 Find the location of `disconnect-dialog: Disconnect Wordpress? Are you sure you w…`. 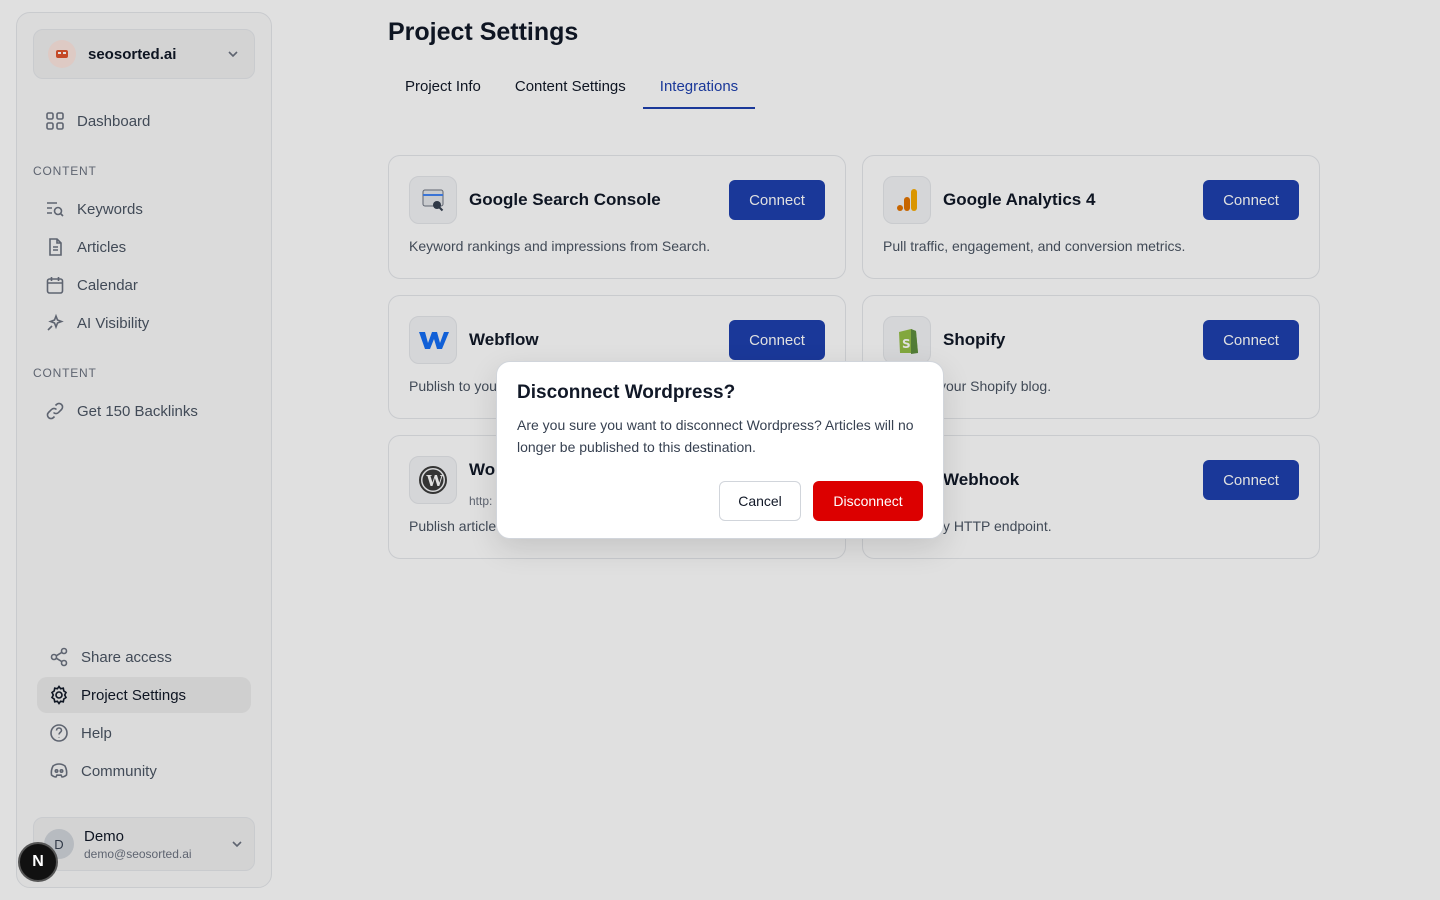

disconnect-dialog: Disconnect Wordpress? Are you sure you w… is located at coordinates (720, 450).